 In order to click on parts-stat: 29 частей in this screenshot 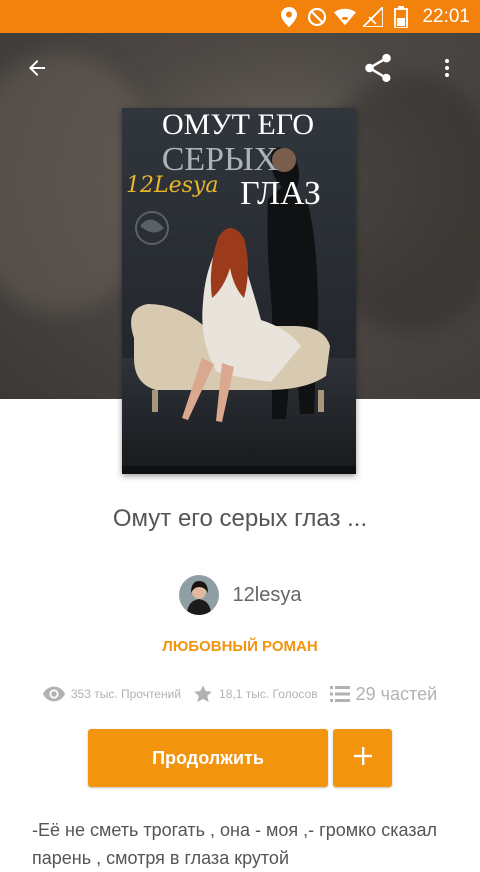, I will do `click(383, 694)`.